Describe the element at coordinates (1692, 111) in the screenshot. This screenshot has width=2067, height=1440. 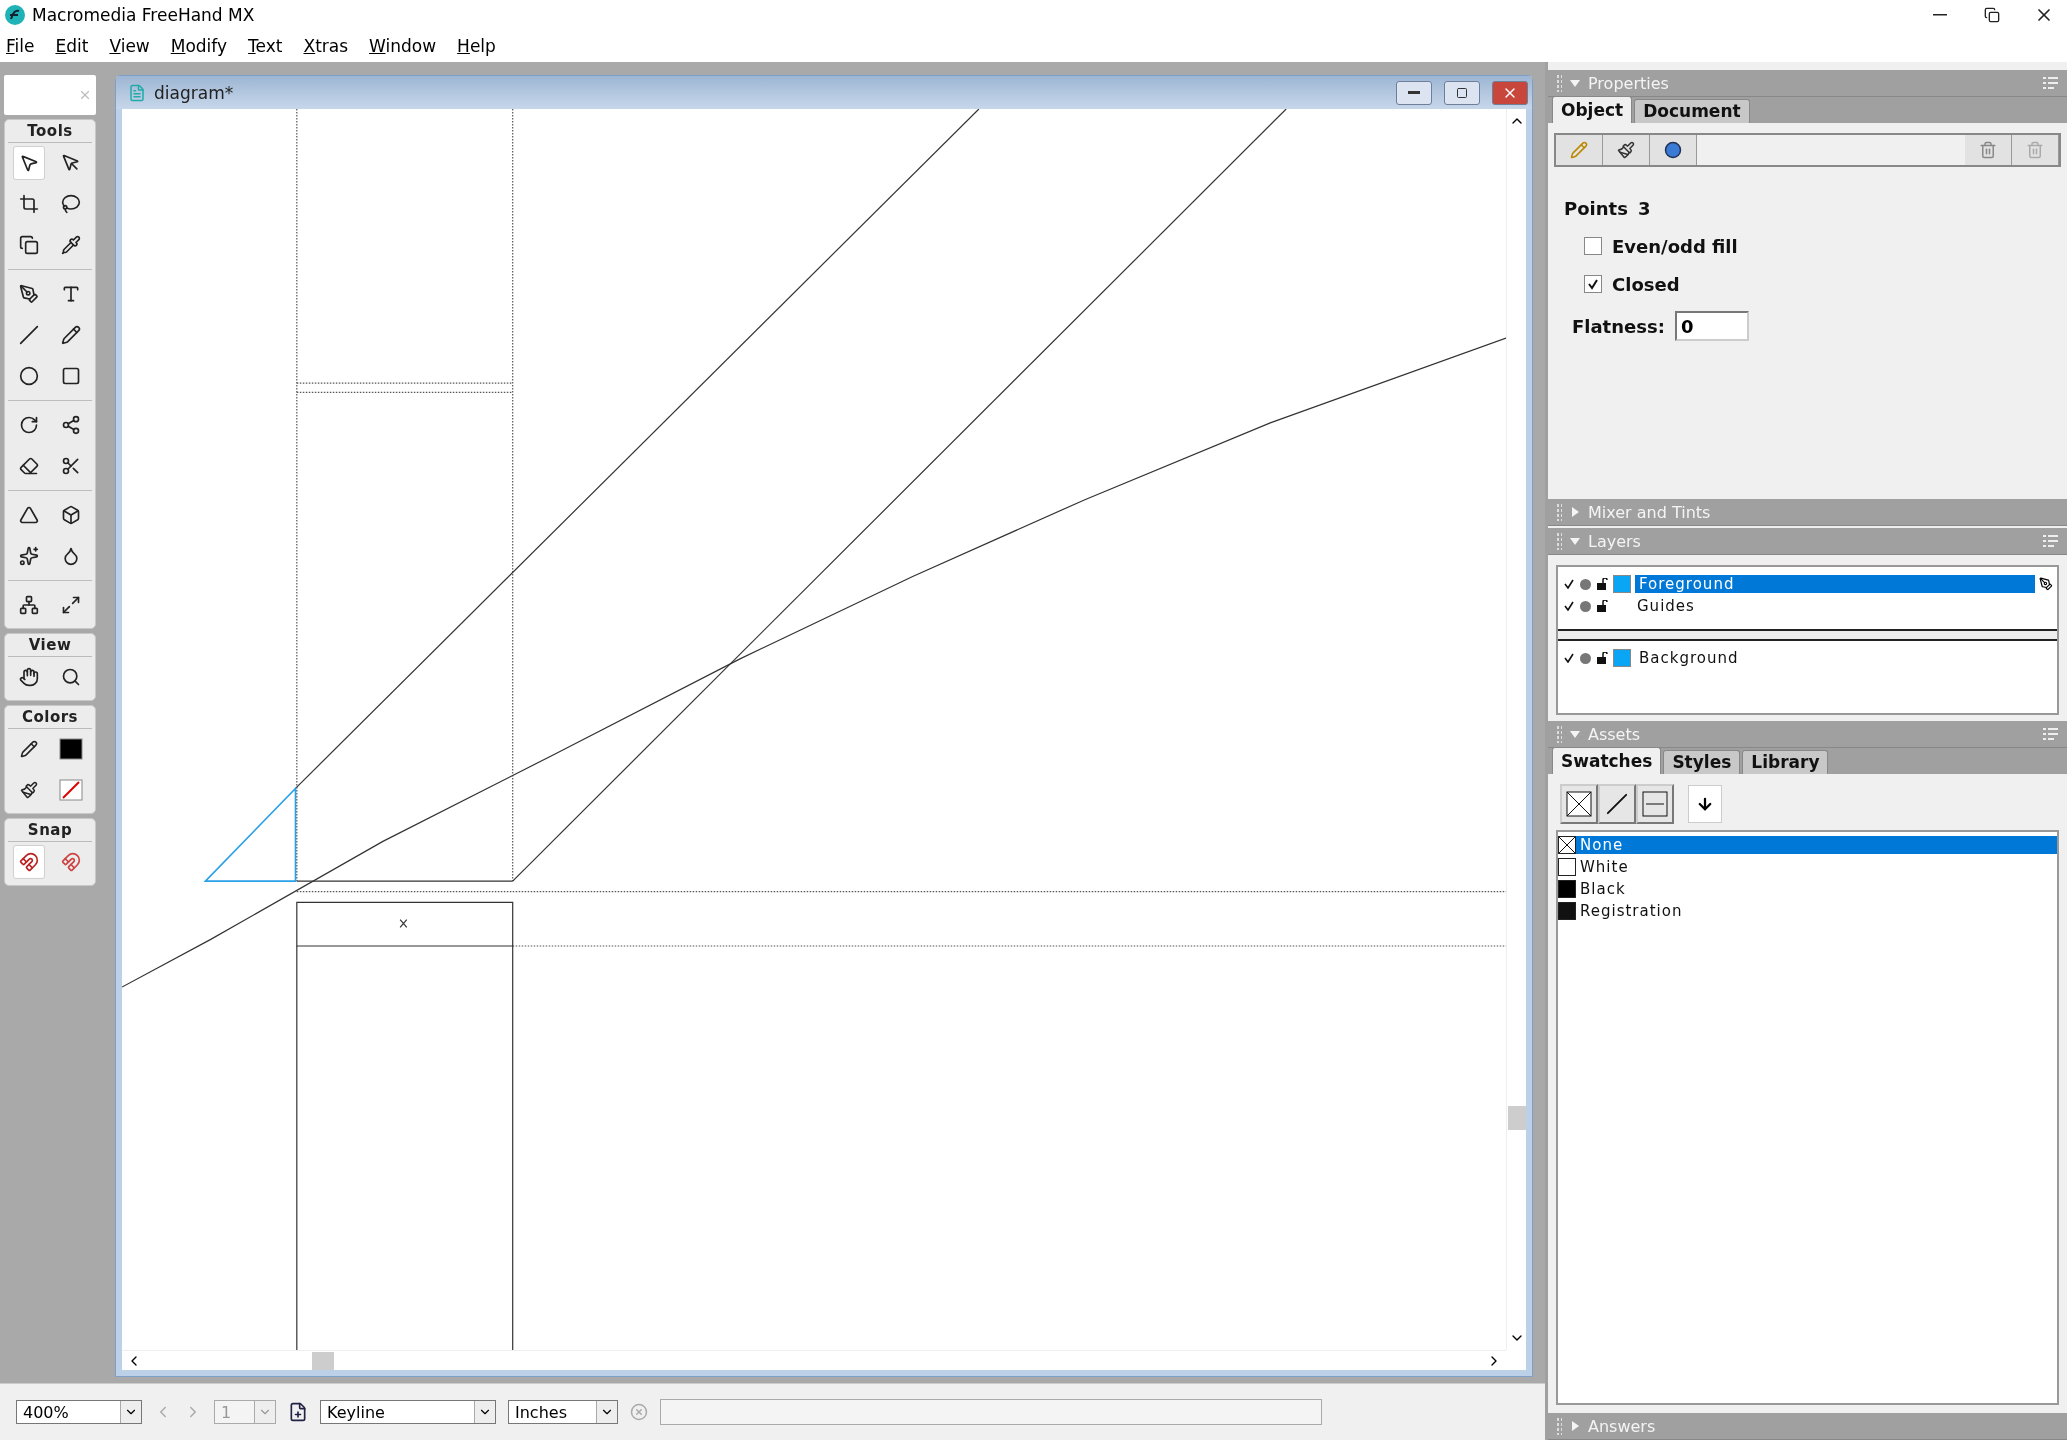
I see `panel-tab: Document` at that location.